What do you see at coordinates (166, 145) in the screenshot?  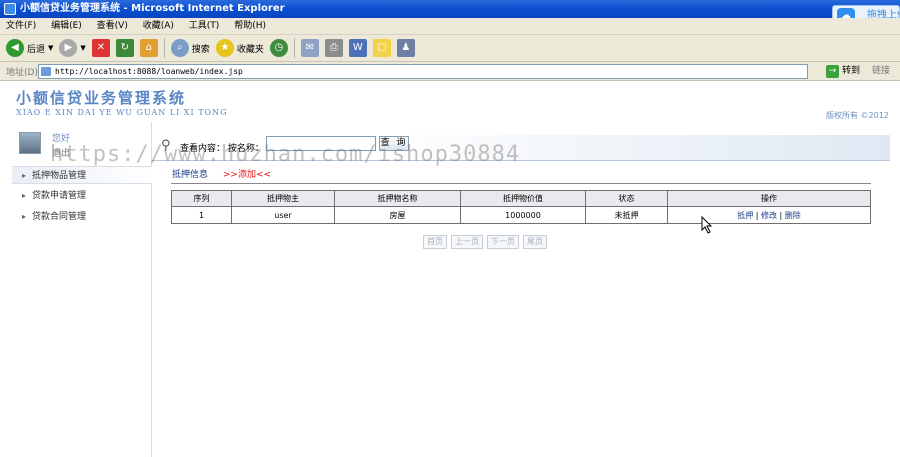 I see `magnifier-icon: ⚲` at bounding box center [166, 145].